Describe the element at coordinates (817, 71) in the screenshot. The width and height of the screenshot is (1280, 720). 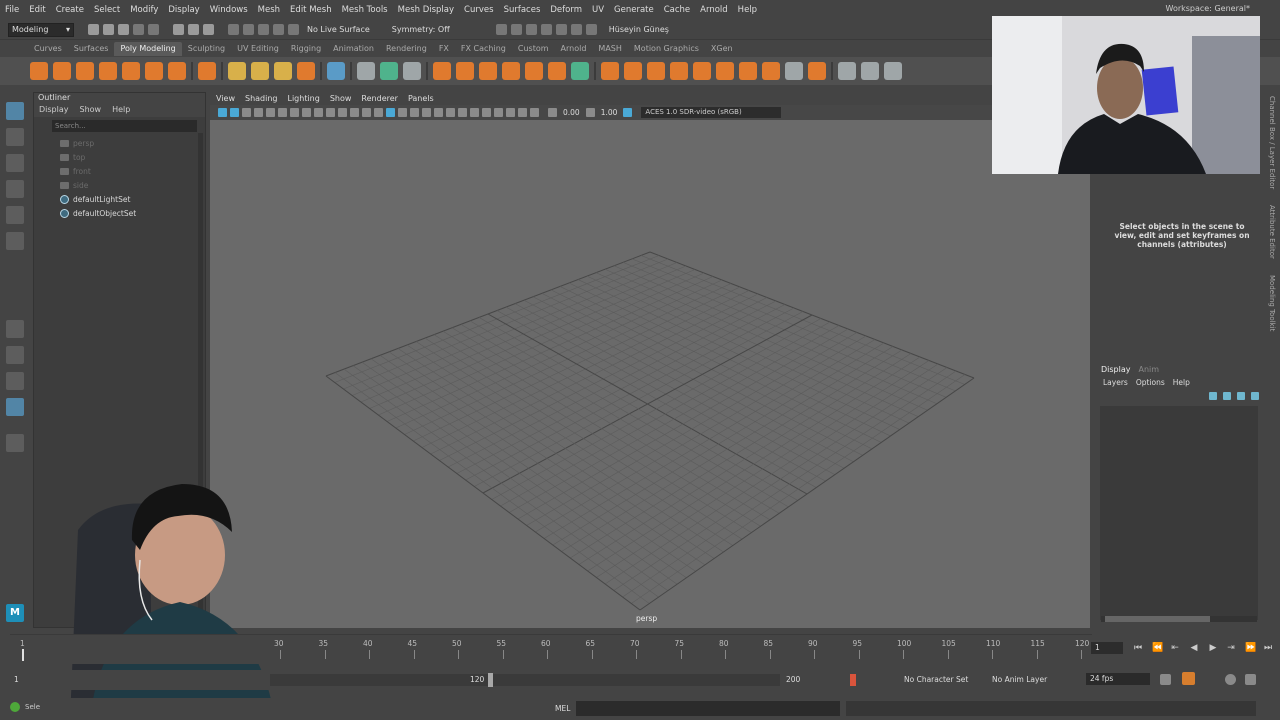
I see `poke-icon` at that location.